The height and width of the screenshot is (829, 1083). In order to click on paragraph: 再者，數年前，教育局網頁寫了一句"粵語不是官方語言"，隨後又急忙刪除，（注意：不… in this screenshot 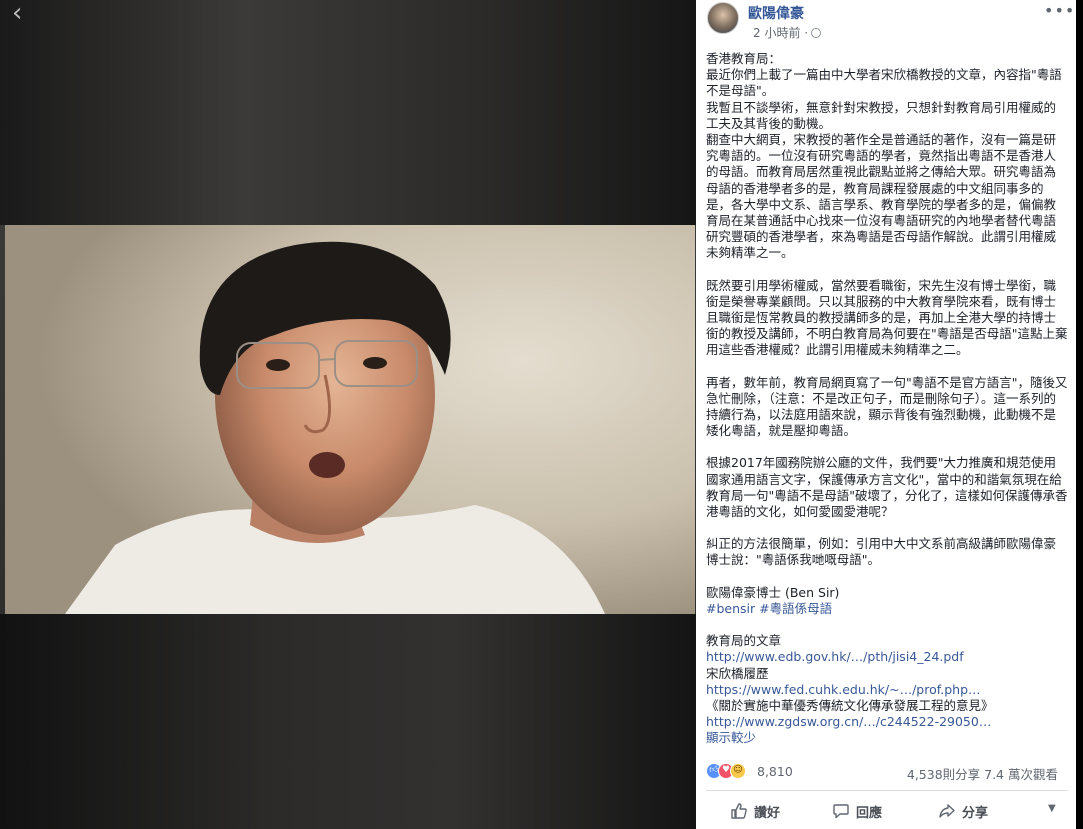, I will do `click(887, 407)`.